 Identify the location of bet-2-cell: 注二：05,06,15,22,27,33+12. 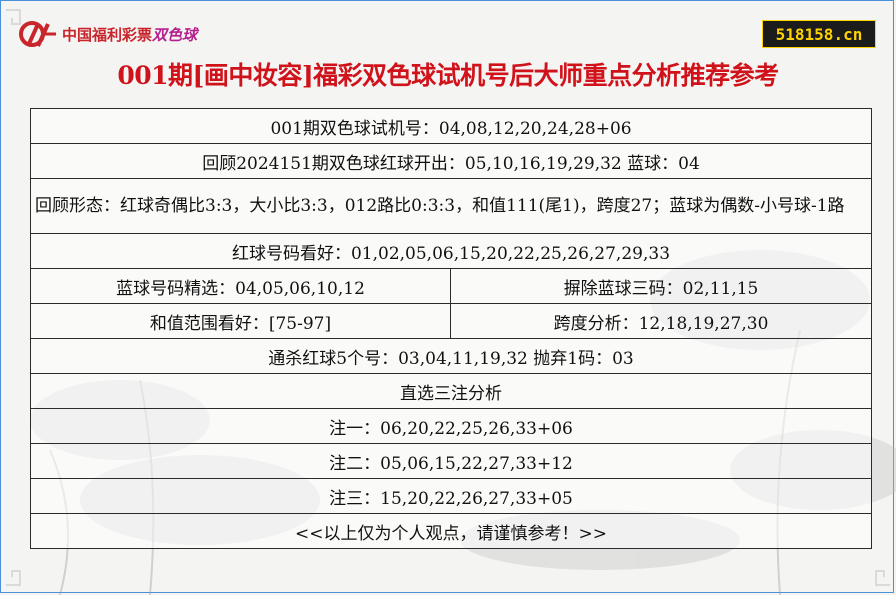
(451, 461).